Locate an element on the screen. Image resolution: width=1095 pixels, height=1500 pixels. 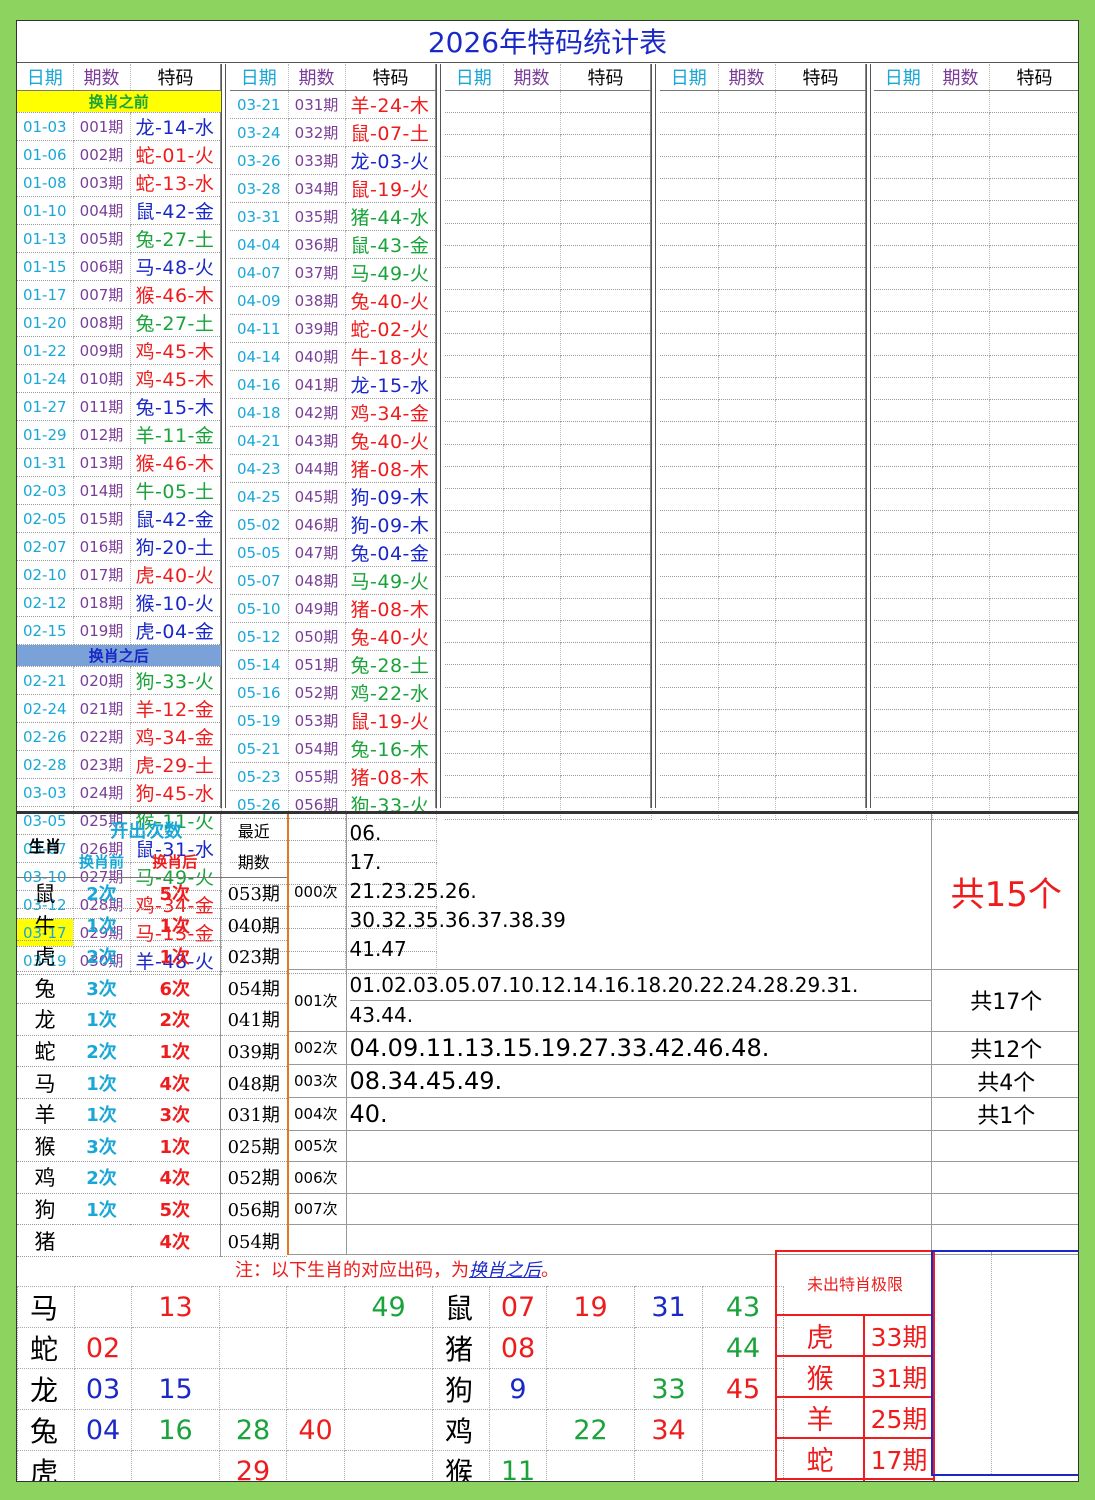
data-column-3: 日期 期数 特码 is located at coordinates (548, 442).